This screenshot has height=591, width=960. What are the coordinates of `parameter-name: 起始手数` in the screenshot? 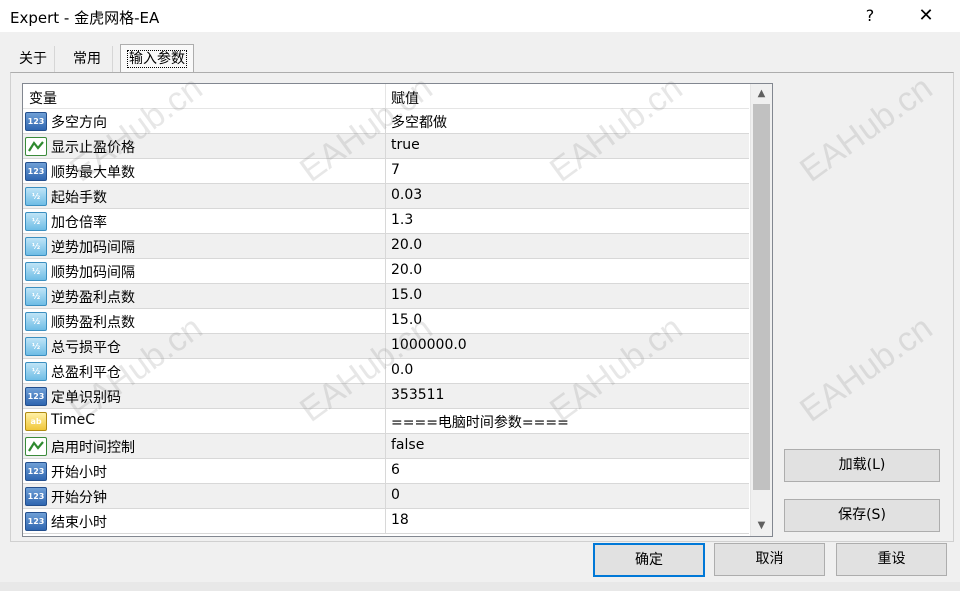 It's located at (79, 198).